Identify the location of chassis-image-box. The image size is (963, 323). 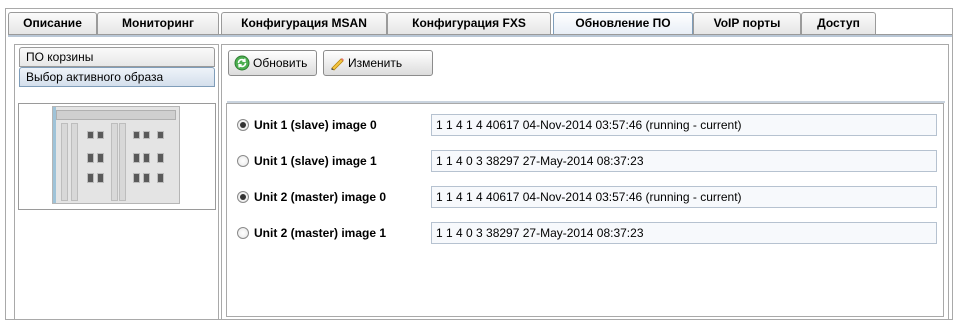
(117, 156).